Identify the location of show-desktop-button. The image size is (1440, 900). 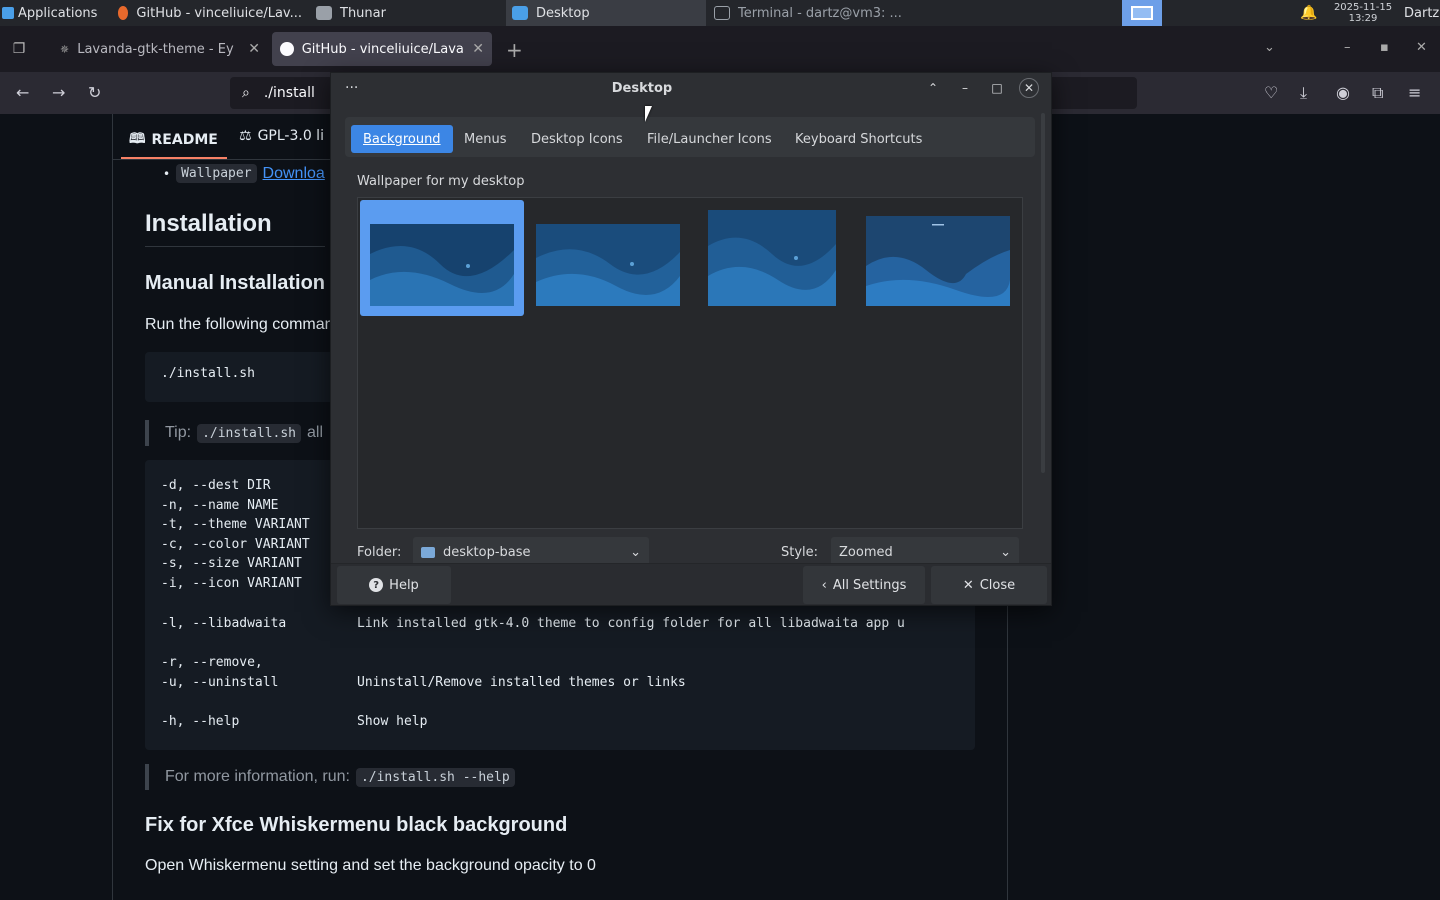
(1142, 13).